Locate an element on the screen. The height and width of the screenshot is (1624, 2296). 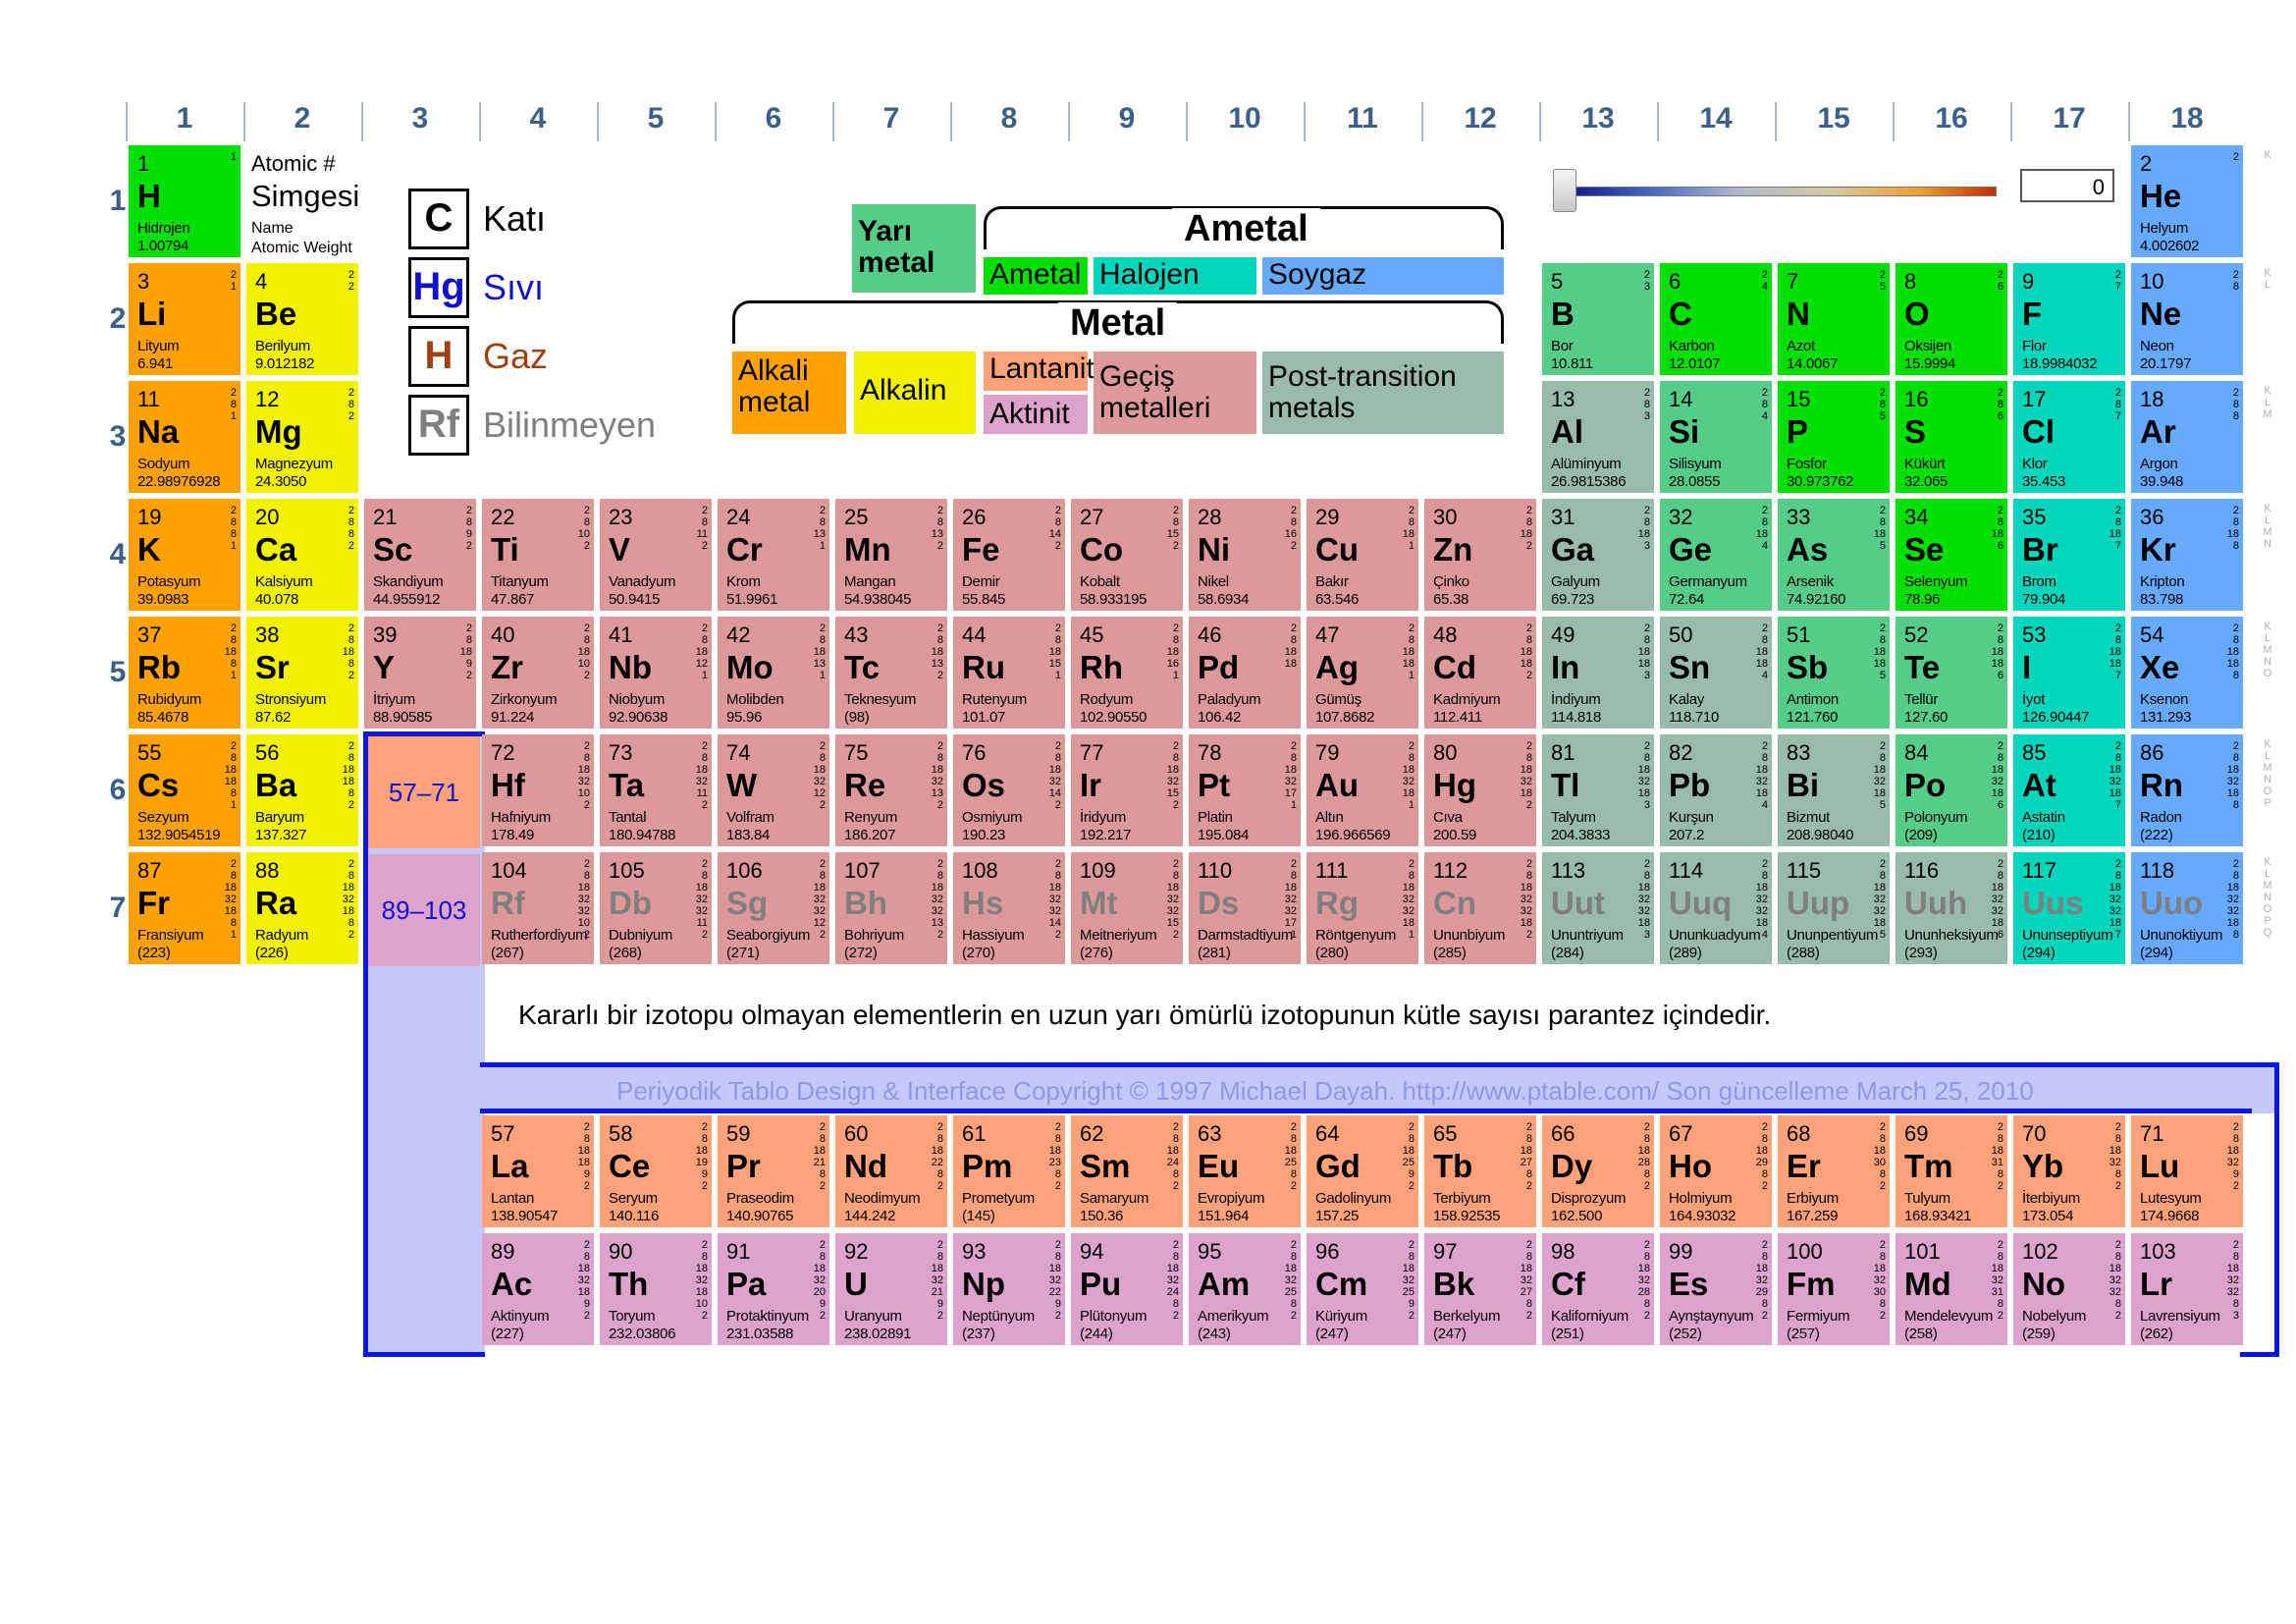
element-cell-no: 102 No Nobelyum (259) 2 8 18 32 32 8 2 is located at coordinates (2069, 1289).